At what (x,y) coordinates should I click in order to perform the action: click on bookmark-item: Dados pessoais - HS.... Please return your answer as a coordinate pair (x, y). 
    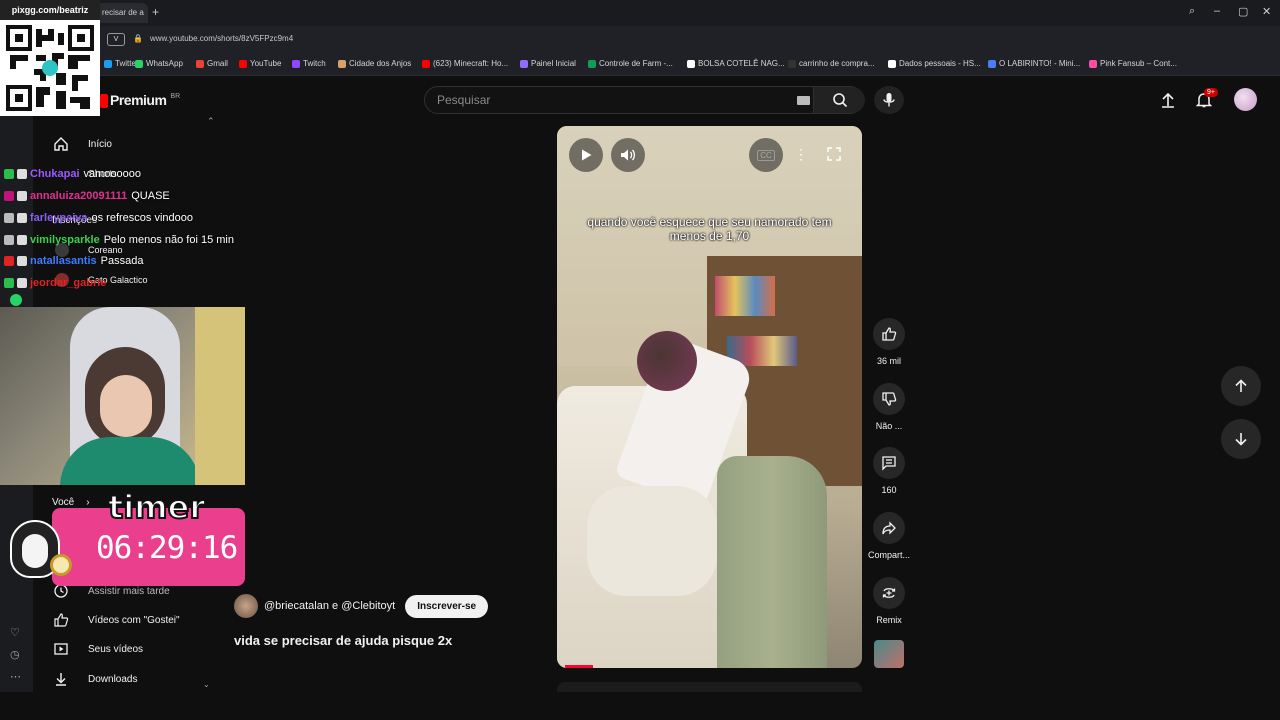
    Looking at the image, I should click on (934, 63).